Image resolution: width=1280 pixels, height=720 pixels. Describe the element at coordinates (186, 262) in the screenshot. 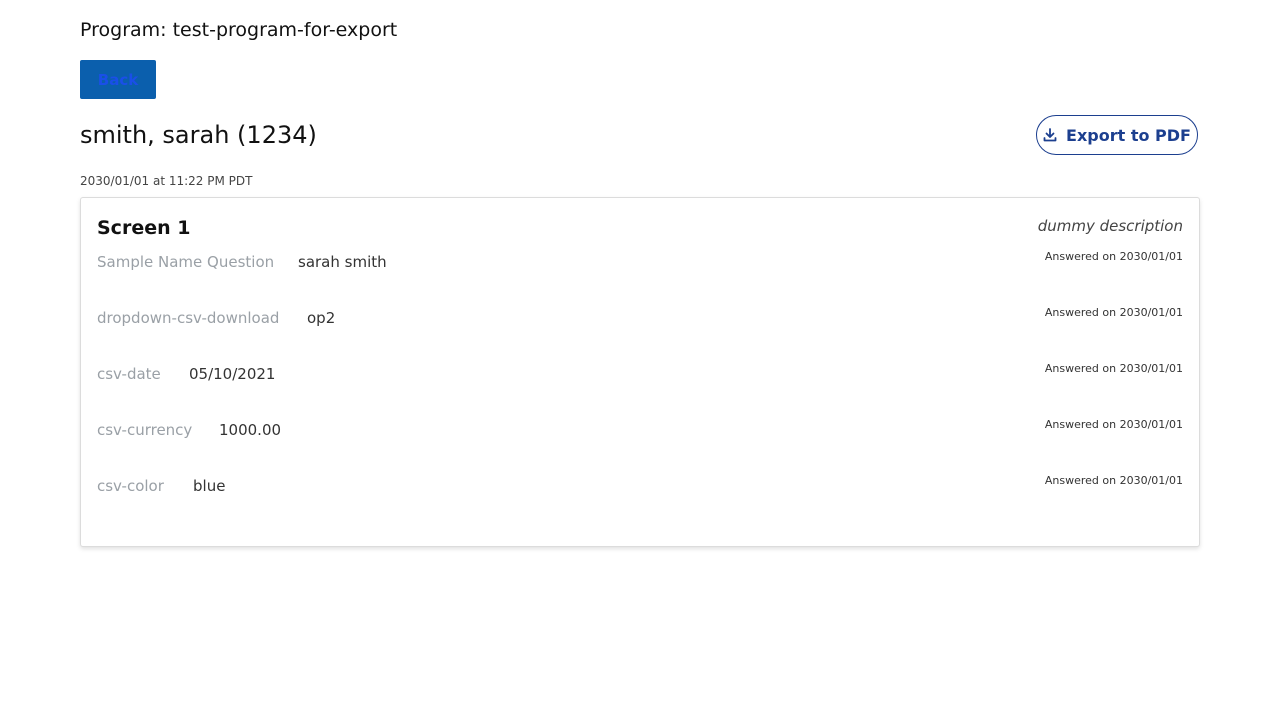

I see `question-label: Sample Name Question` at that location.